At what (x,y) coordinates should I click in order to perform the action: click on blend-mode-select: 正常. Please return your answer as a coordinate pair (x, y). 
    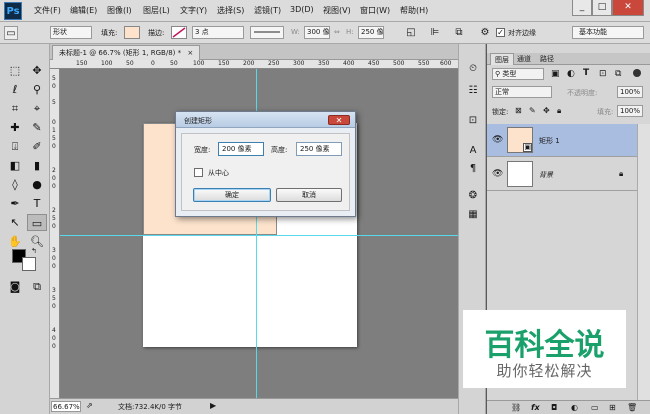
    Looking at the image, I should click on (522, 92).